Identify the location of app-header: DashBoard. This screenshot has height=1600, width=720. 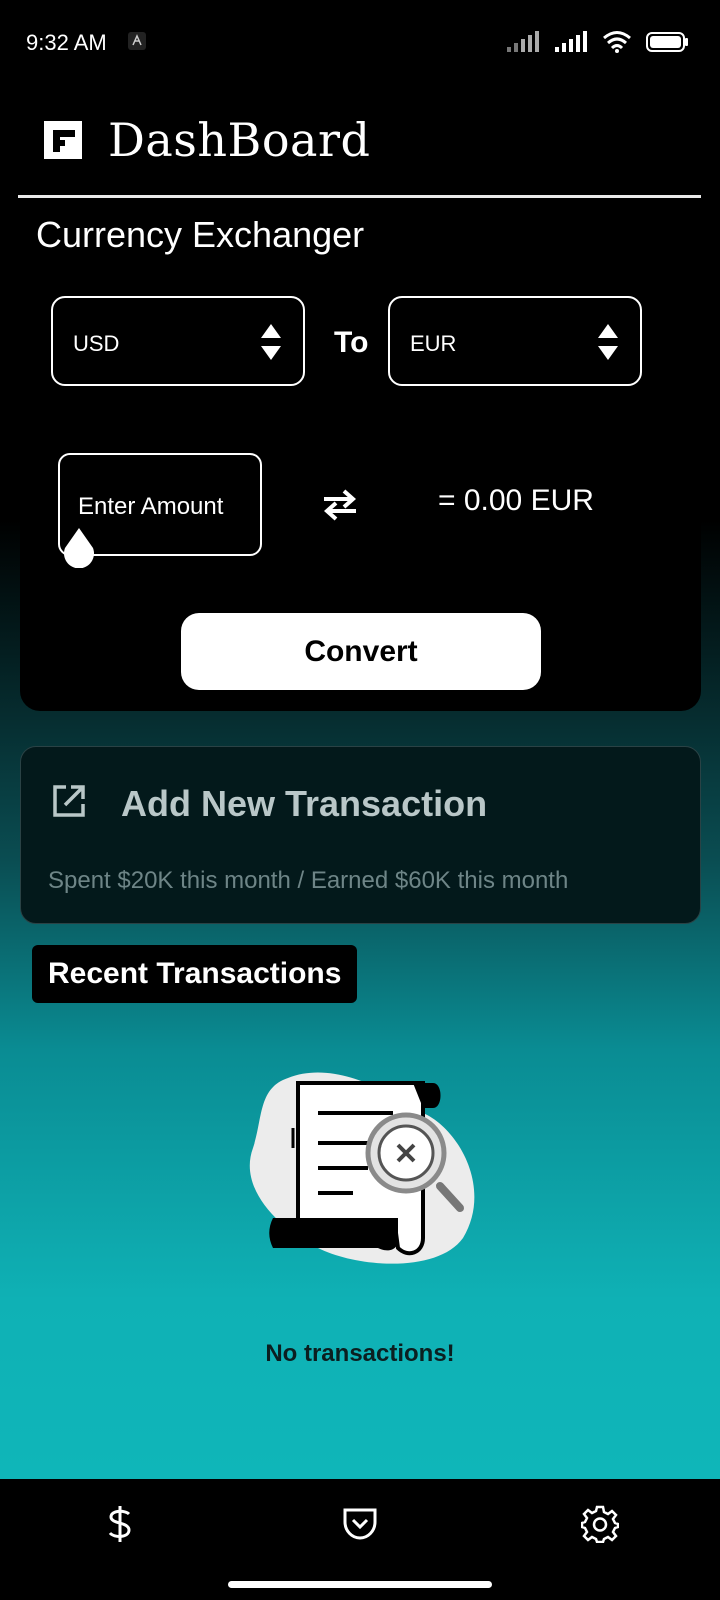
(207, 140).